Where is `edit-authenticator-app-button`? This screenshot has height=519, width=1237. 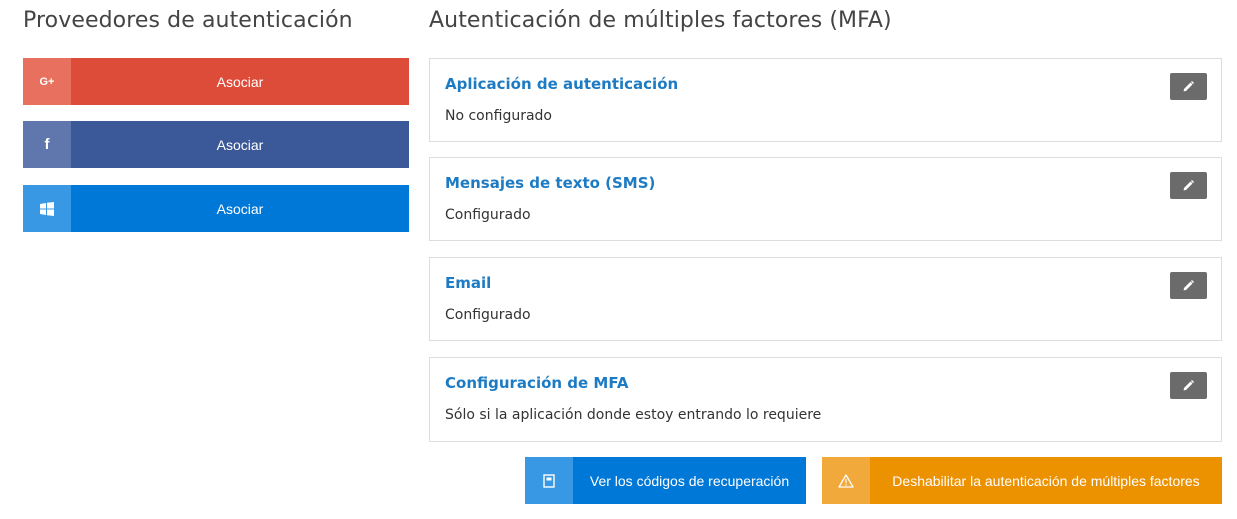 edit-authenticator-app-button is located at coordinates (1188, 86).